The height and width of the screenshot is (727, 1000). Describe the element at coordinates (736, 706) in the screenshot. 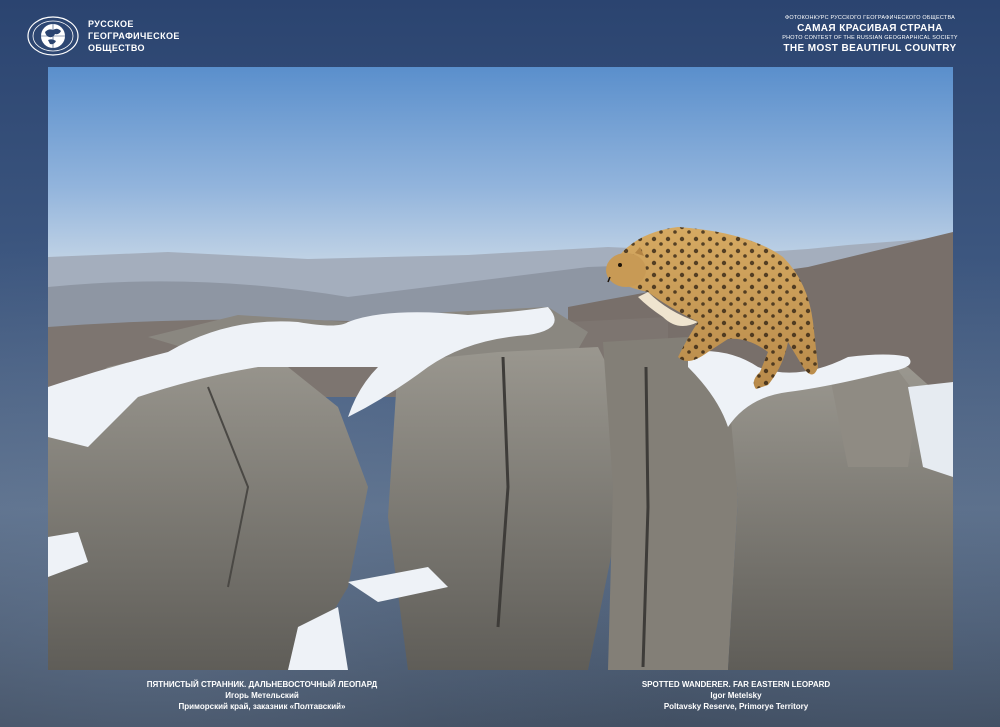

I see `photo-location-en: Poltavsky Reserve, Primorye Territory` at that location.